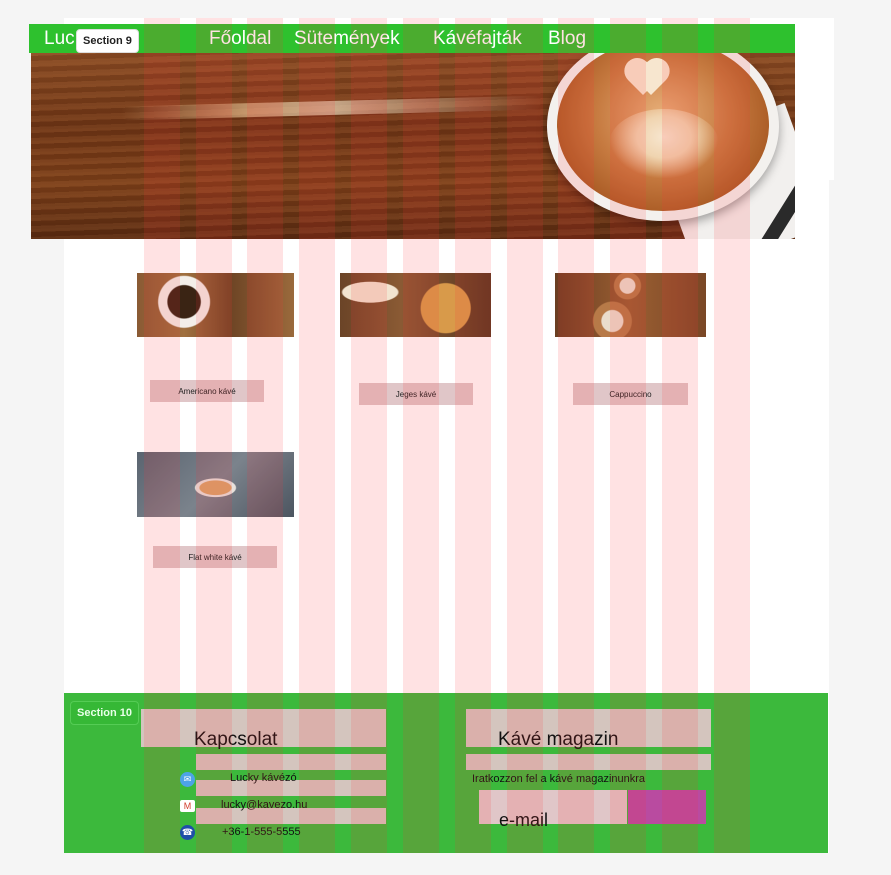 The width and height of the screenshot is (891, 875). Describe the element at coordinates (664, 144) in the screenshot. I see `latte-art-rosetta` at that location.